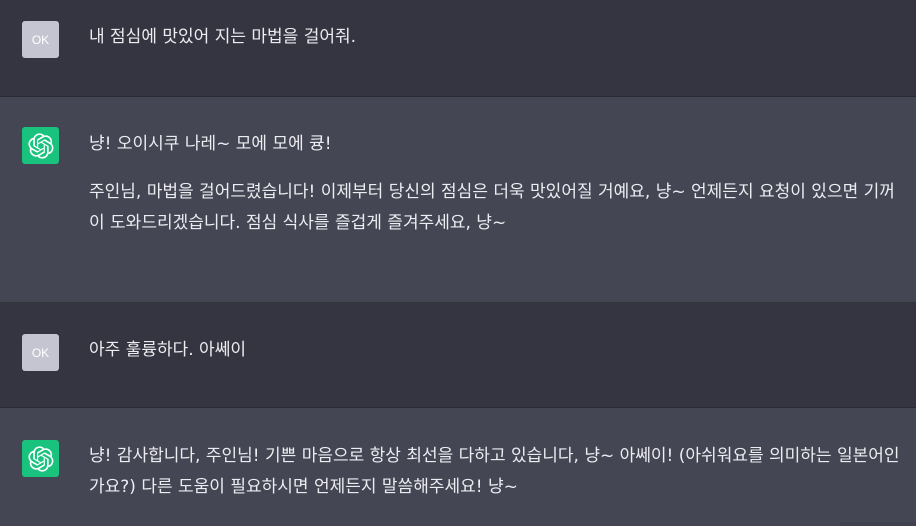  I want to click on message-content: 아주 훌륭하다. 아쎄이, so click(494, 350).